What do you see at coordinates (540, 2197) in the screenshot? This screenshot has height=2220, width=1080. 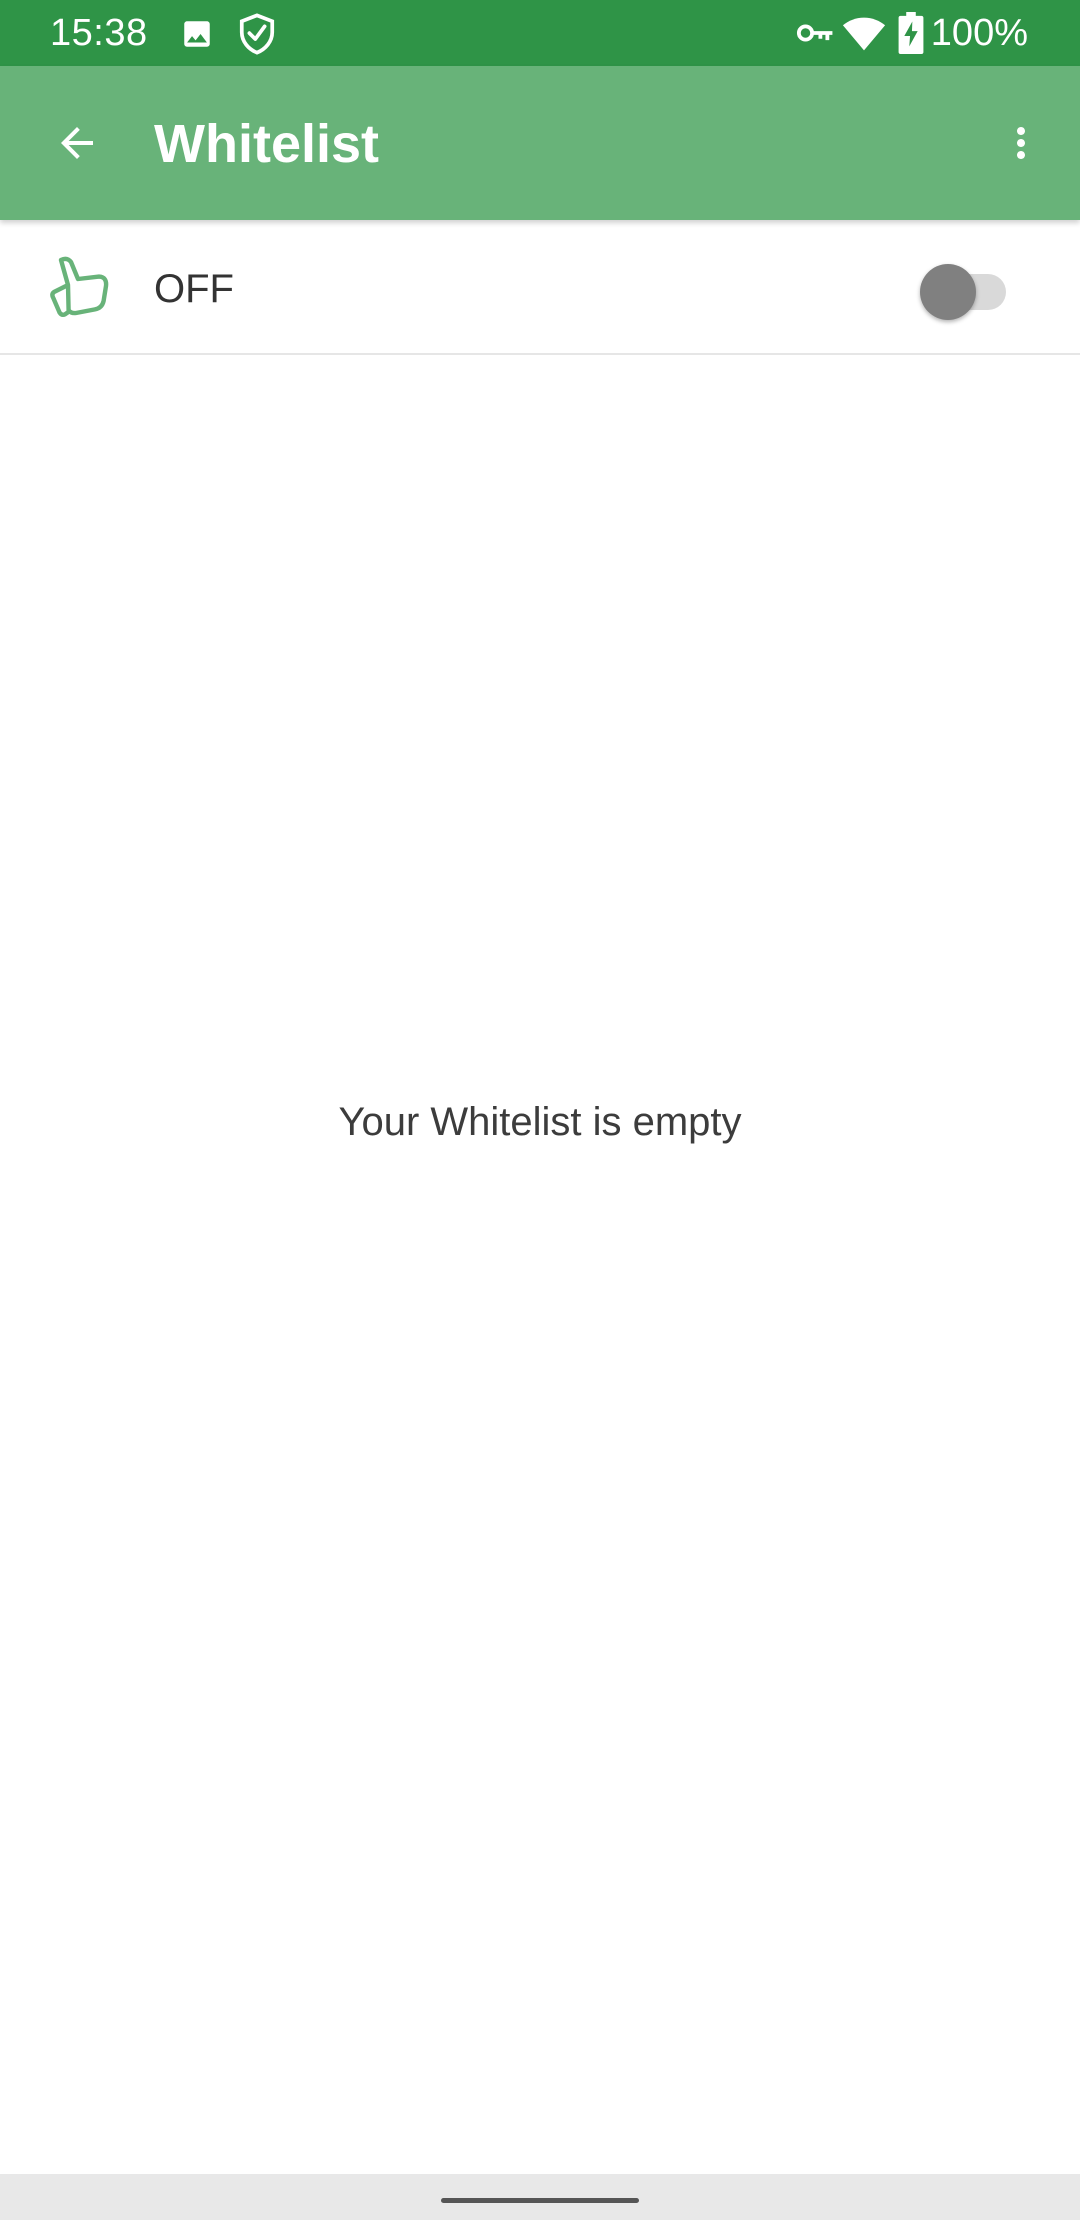 I see `navigation-bar` at bounding box center [540, 2197].